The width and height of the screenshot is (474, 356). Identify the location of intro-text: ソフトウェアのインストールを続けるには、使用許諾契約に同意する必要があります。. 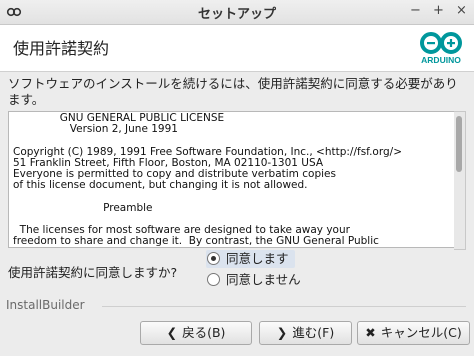
(233, 91).